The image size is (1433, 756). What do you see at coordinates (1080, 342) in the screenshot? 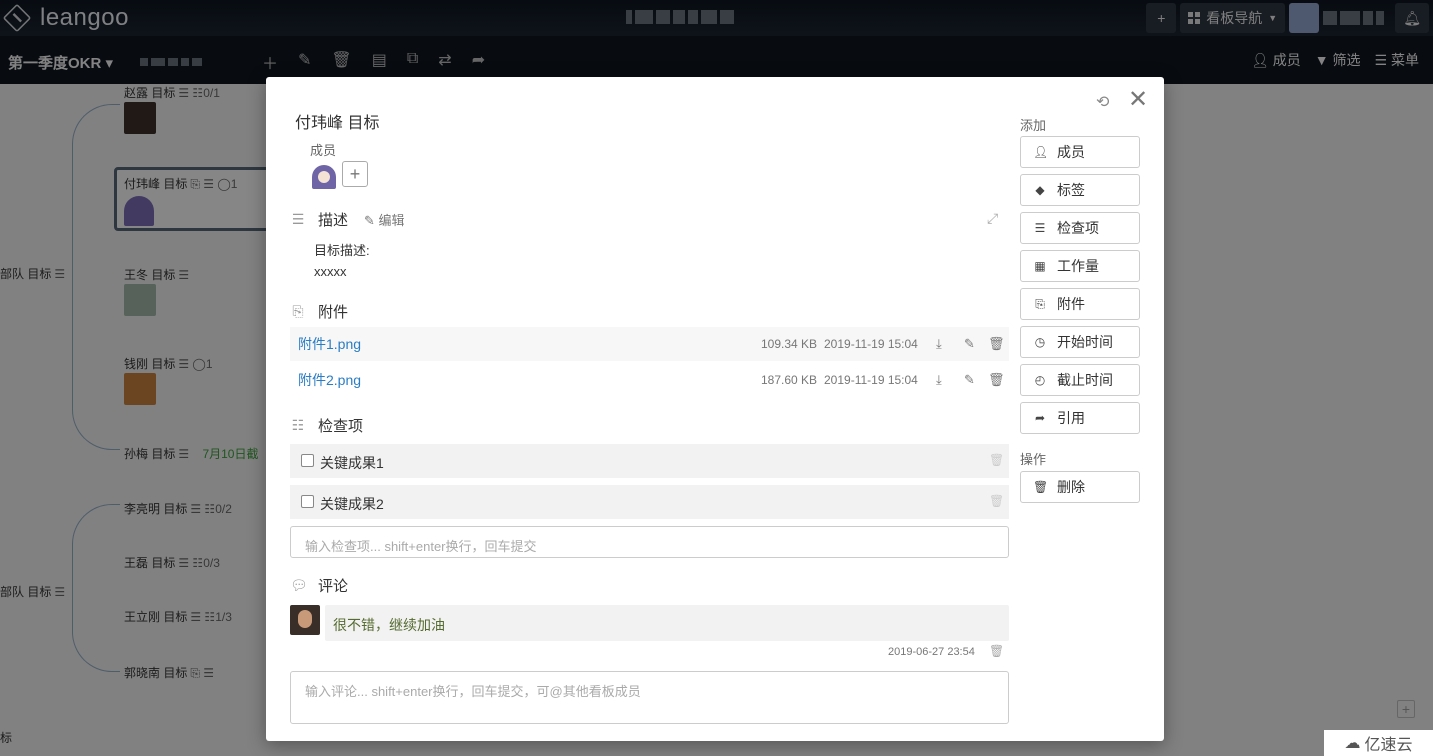
I see `start-time-button: ◷ 开始时间` at bounding box center [1080, 342].